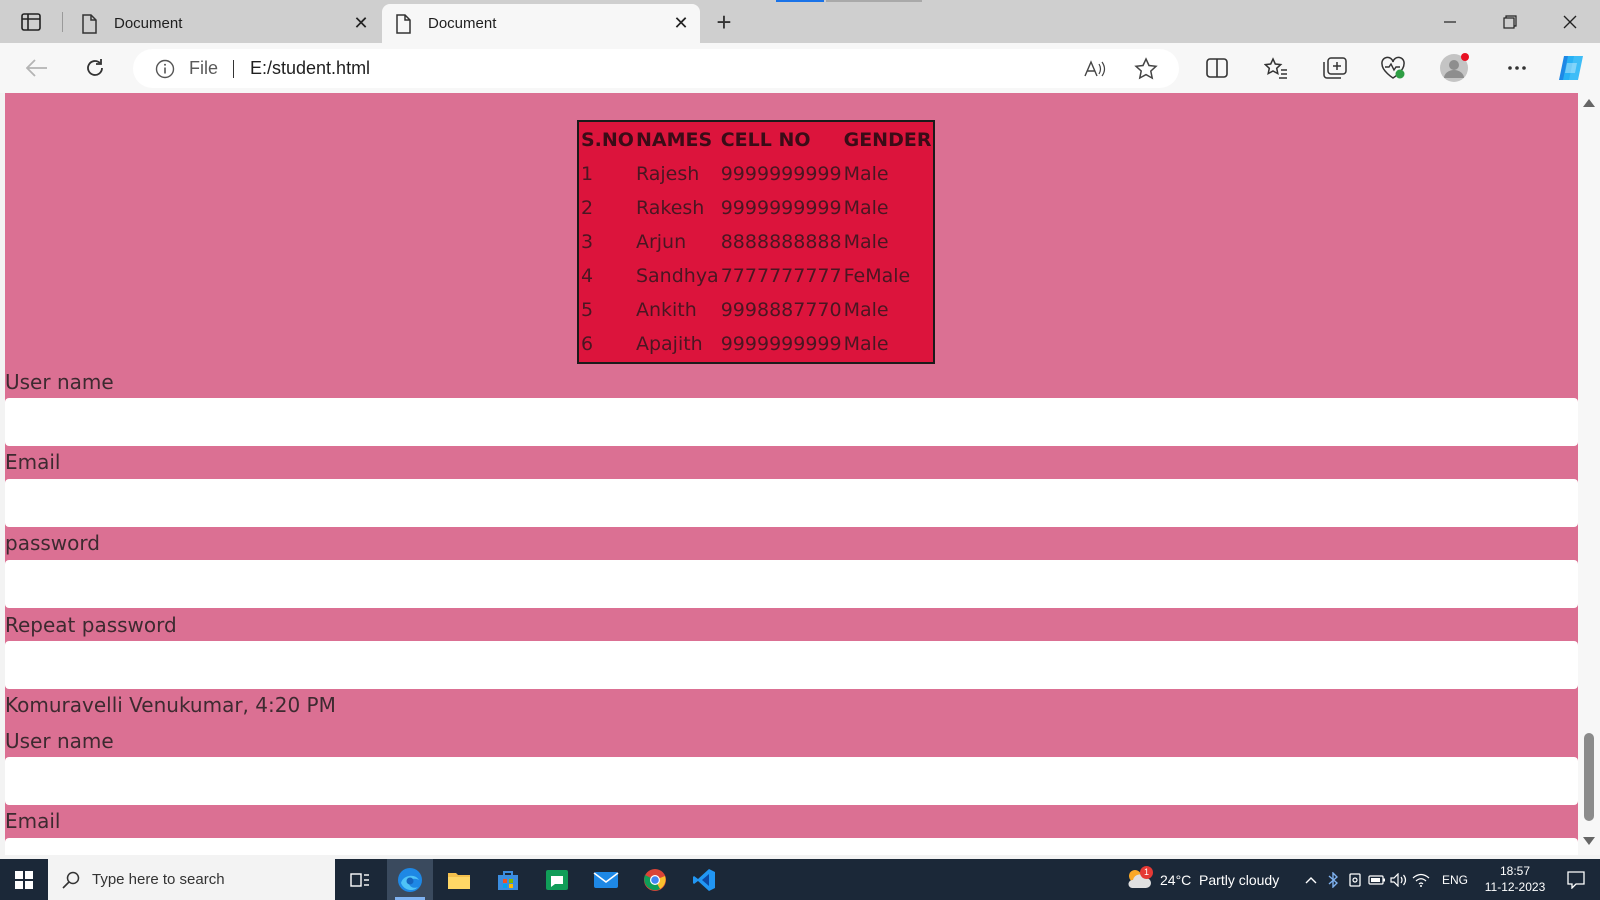 The height and width of the screenshot is (900, 1600). Describe the element at coordinates (587, 310) in the screenshot. I see `cell-sno: 5` at that location.